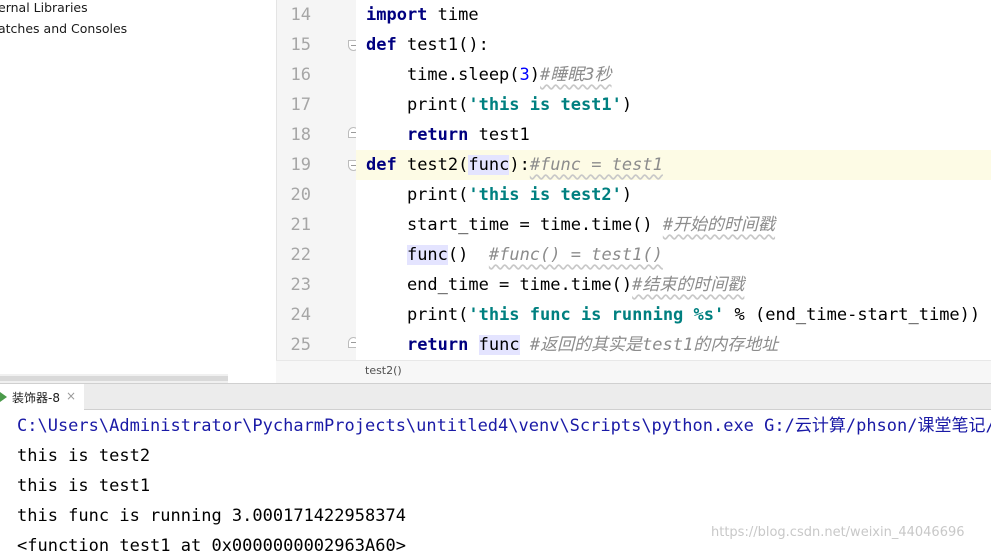 Image resolution: width=991 pixels, height=553 pixels. What do you see at coordinates (3, 397) in the screenshot?
I see `python-run-icon` at bounding box center [3, 397].